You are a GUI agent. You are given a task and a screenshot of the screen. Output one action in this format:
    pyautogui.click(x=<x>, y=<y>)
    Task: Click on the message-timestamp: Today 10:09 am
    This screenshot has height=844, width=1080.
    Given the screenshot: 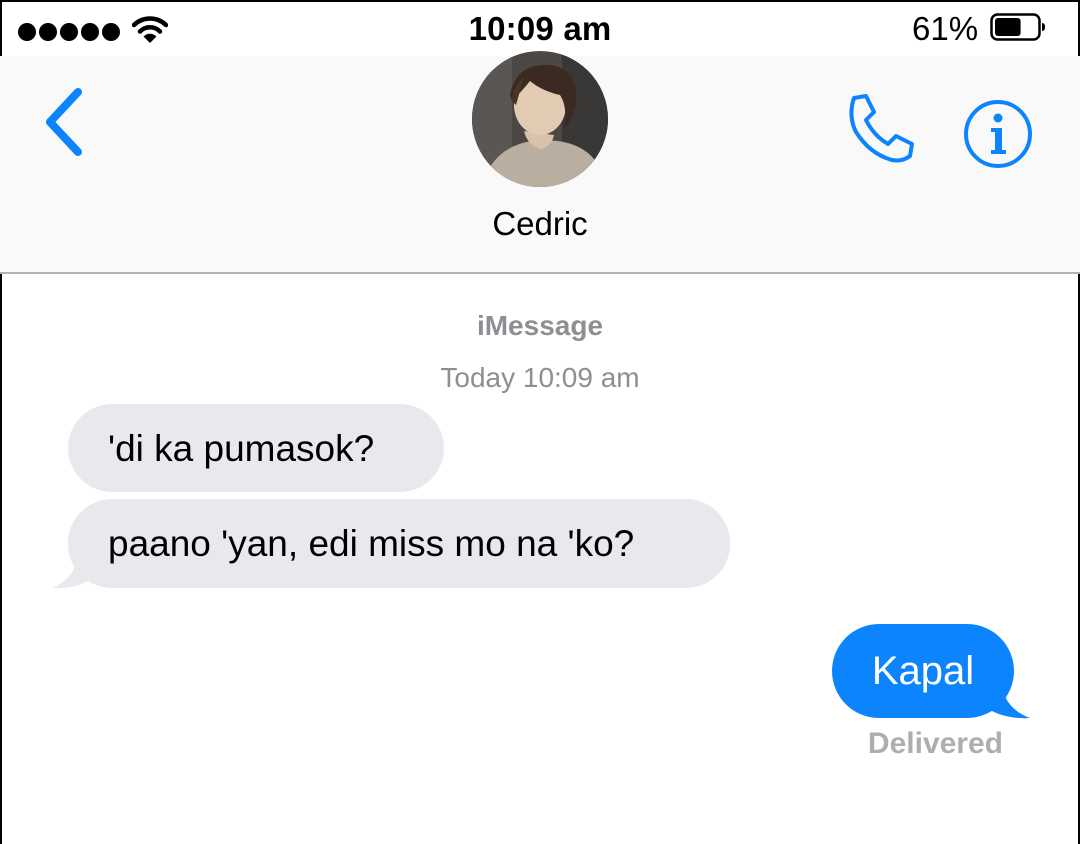 What is the action you would take?
    pyautogui.click(x=540, y=377)
    